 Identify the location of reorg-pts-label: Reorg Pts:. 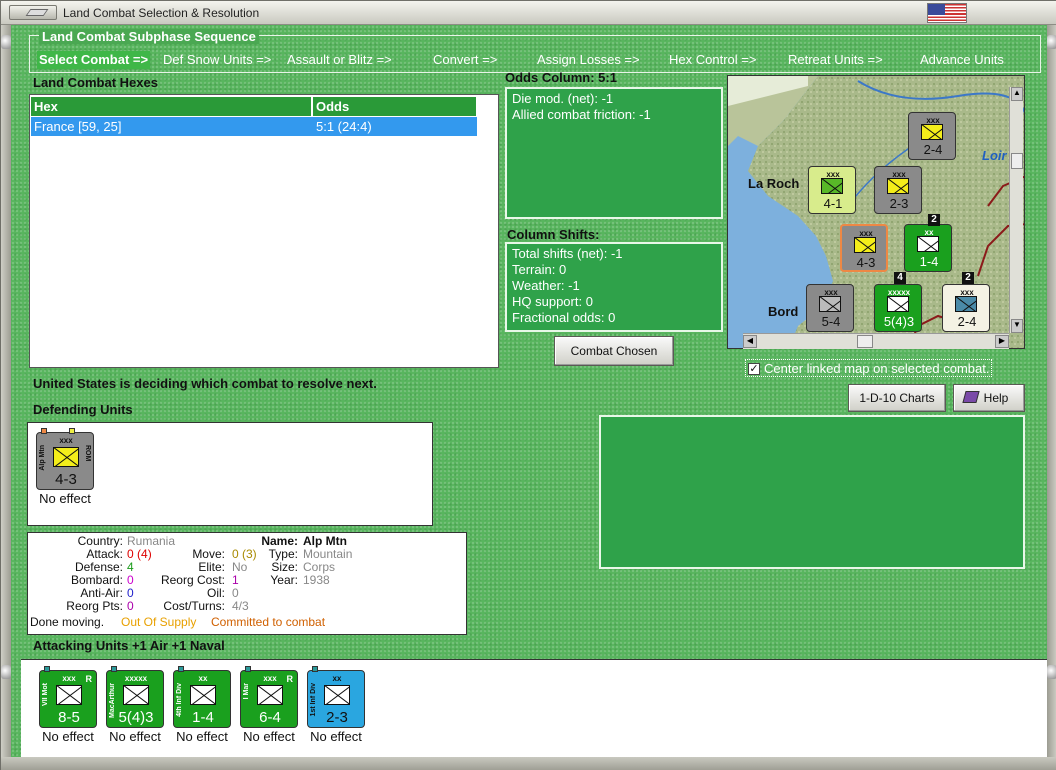
(94, 606).